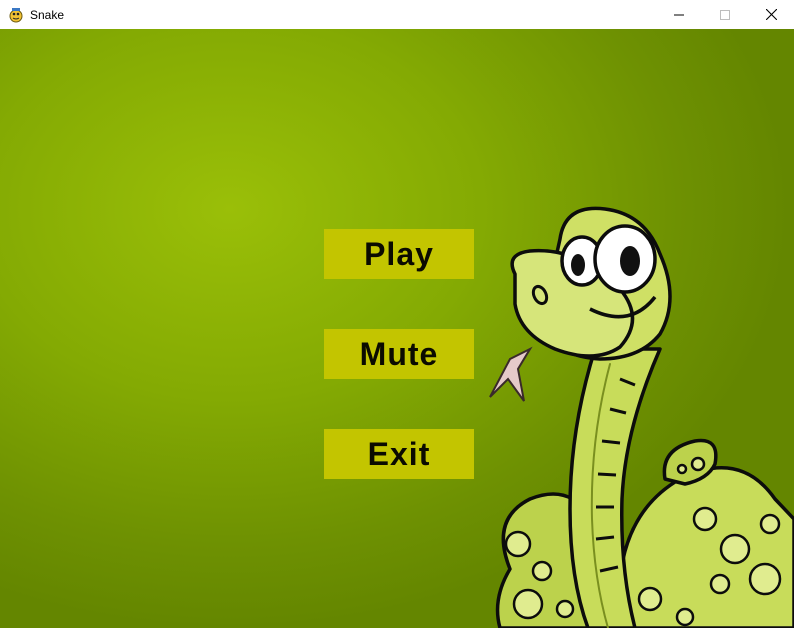  I want to click on close-icon, so click(771, 14).